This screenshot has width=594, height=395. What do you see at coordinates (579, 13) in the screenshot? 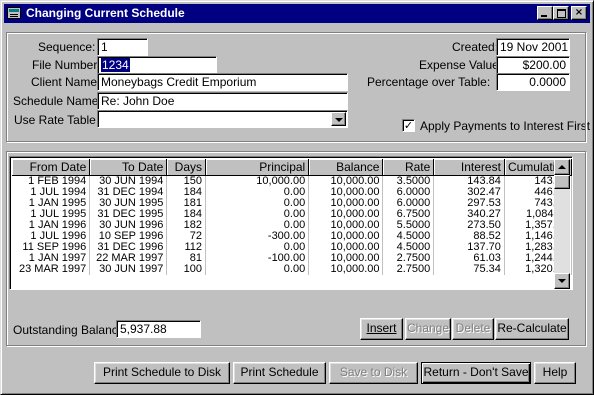
I see `close-button: ×` at bounding box center [579, 13].